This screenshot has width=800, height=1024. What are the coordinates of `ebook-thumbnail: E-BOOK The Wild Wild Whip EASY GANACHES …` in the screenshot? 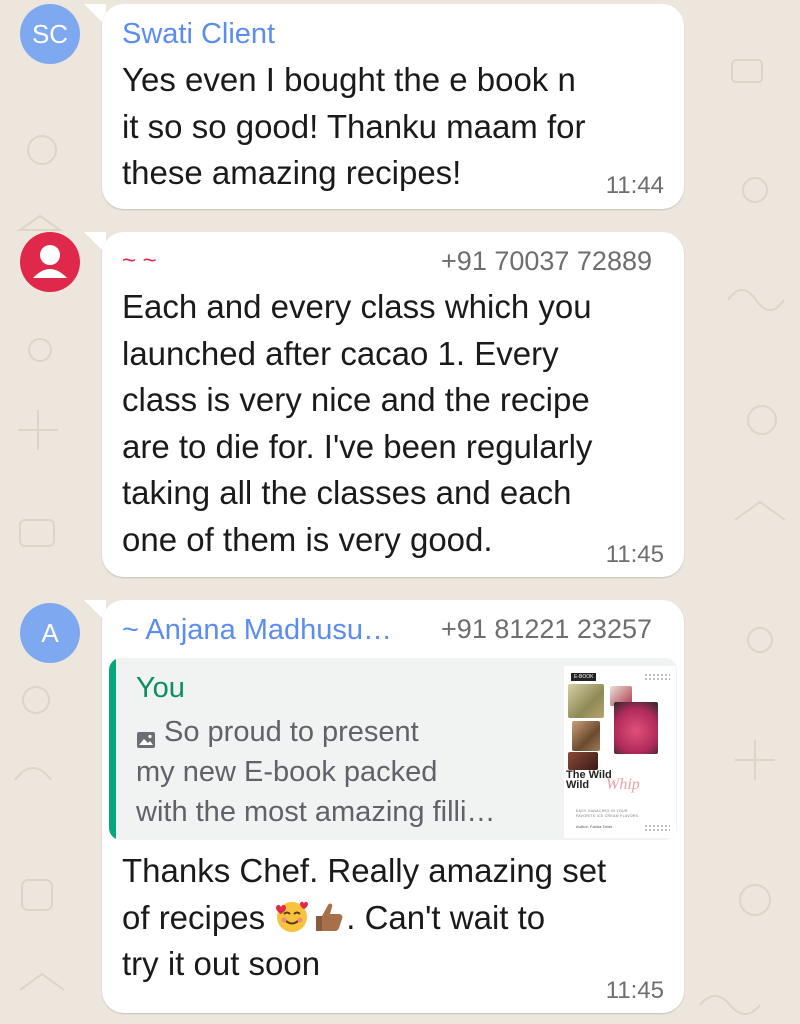 It's located at (620, 752).